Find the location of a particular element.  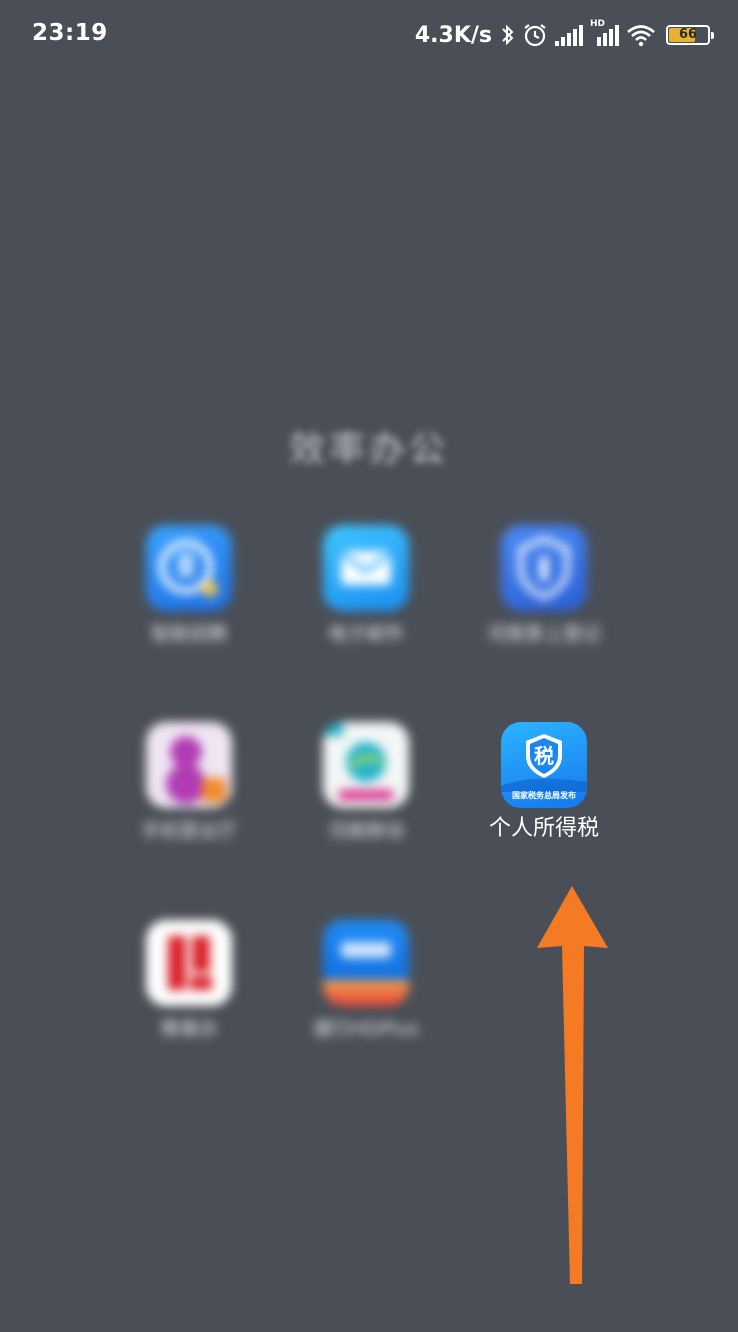

app-label: 建行HDPlus is located at coordinates (366, 1029).